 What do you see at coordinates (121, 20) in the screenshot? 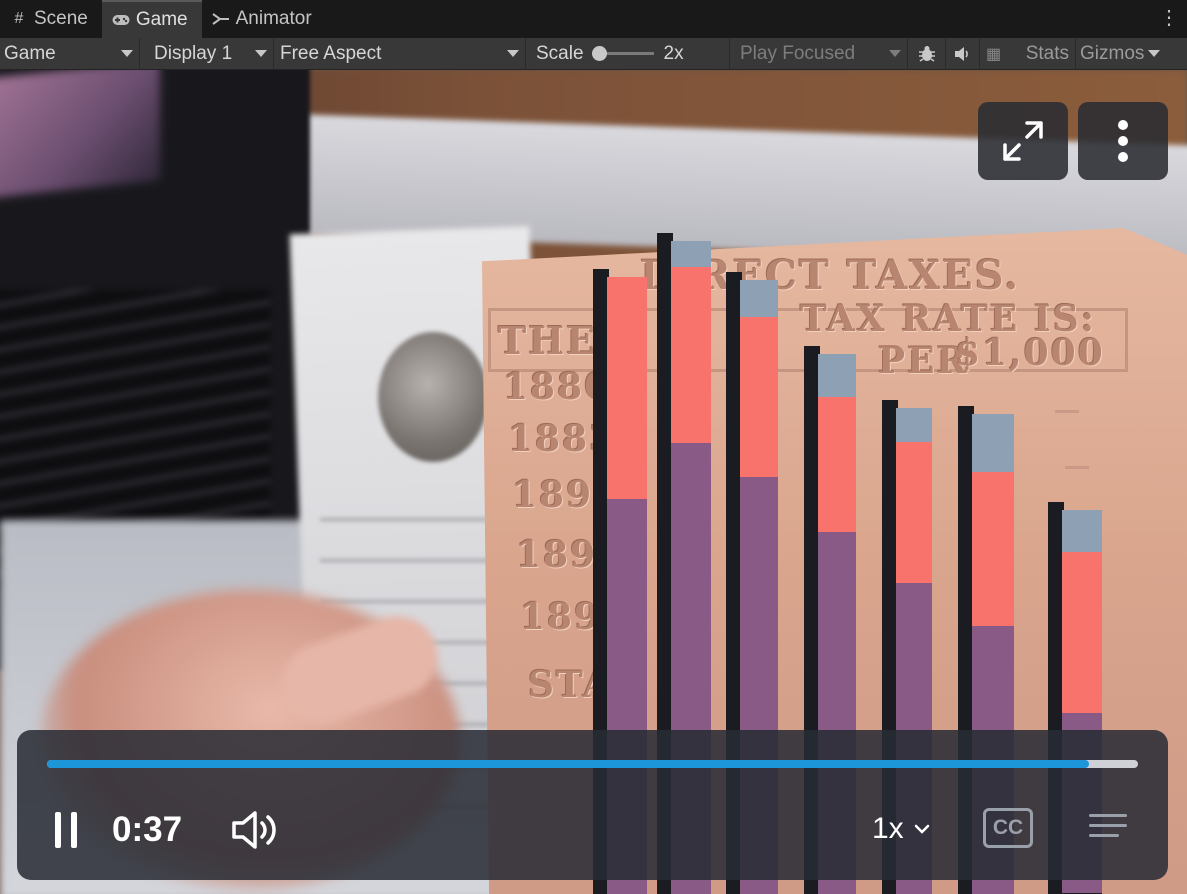
I see `gamepad-icon` at bounding box center [121, 20].